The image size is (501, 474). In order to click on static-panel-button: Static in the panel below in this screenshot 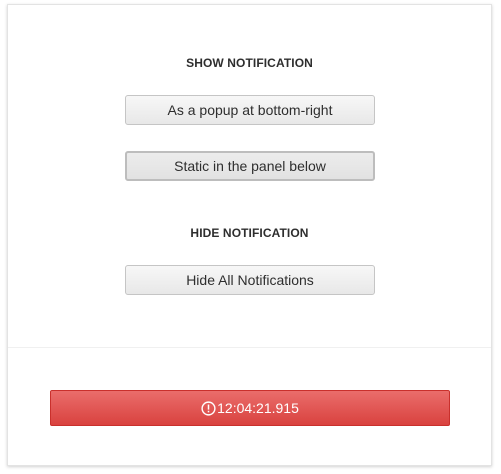, I will do `click(250, 166)`.